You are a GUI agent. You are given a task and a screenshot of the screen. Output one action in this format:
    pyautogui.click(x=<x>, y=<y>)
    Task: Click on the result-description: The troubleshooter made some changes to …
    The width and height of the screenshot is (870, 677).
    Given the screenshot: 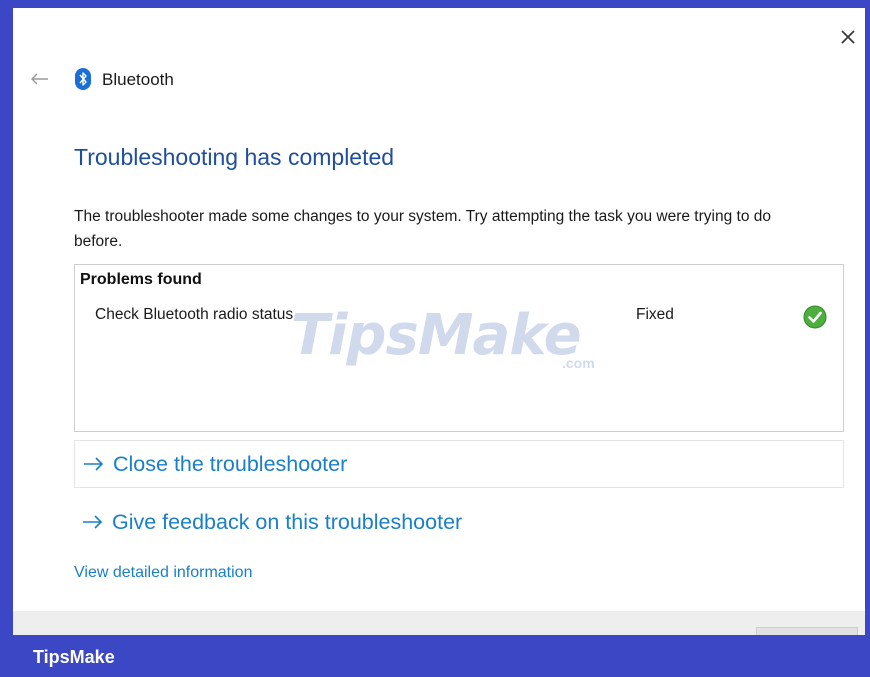 What is the action you would take?
    pyautogui.click(x=422, y=229)
    